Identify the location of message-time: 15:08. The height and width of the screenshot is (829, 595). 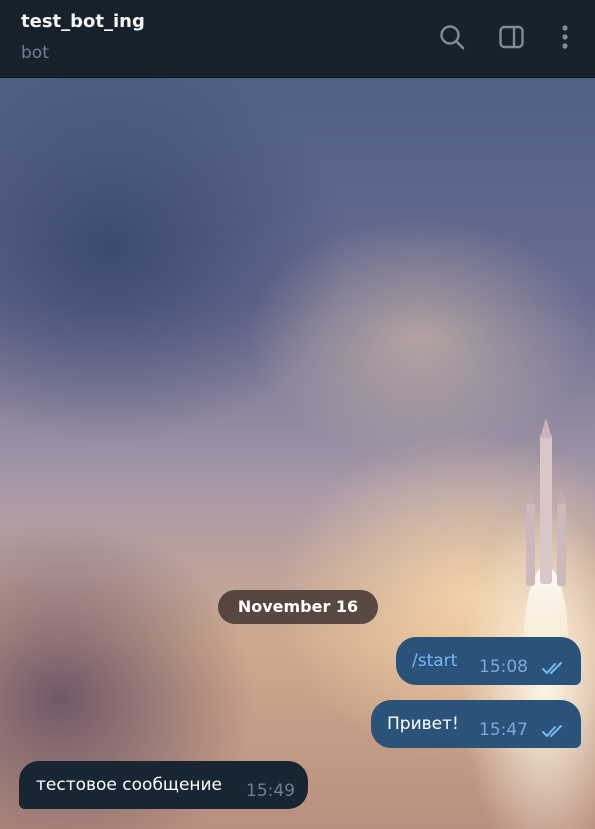
(503, 667).